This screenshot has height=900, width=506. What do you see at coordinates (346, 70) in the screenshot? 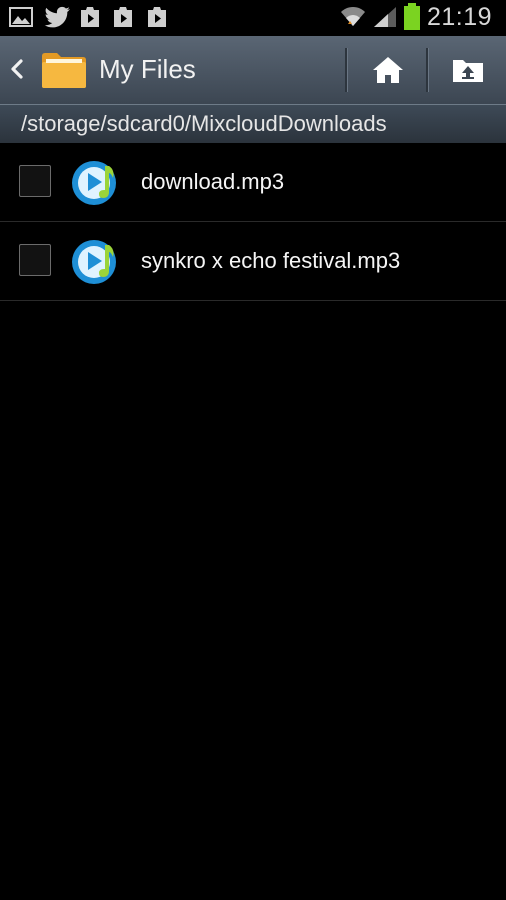
I see `divider` at bounding box center [346, 70].